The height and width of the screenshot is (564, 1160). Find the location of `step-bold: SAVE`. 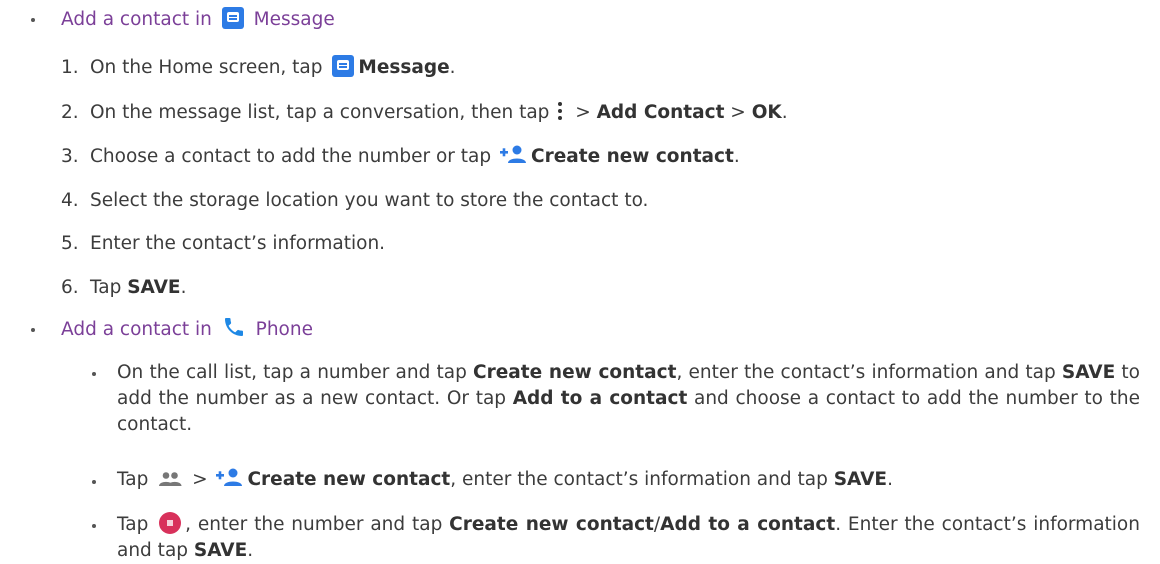

step-bold: SAVE is located at coordinates (154, 287).